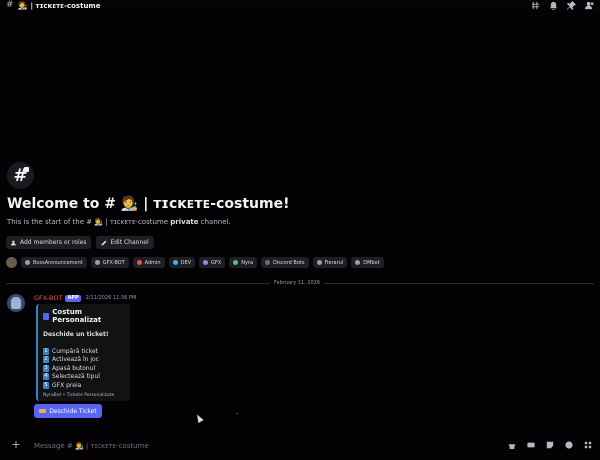 This screenshot has height=460, width=600. What do you see at coordinates (79, 395) in the screenshot?
I see `embed-footer: NyraBot • Tickete Personalizate` at bounding box center [79, 395].